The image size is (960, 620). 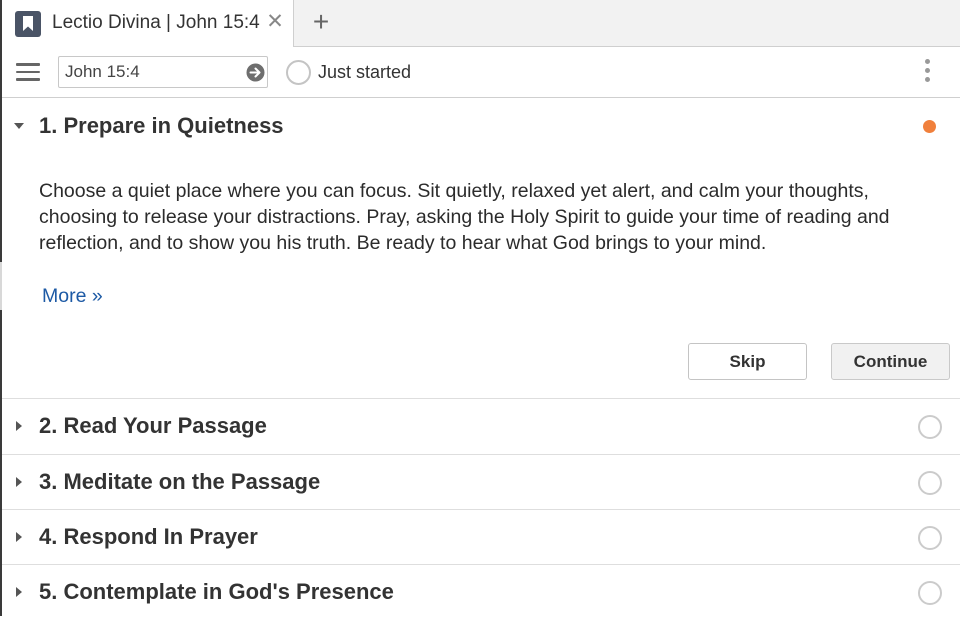 What do you see at coordinates (481, 72) in the screenshot?
I see `toolbar: Just started` at bounding box center [481, 72].